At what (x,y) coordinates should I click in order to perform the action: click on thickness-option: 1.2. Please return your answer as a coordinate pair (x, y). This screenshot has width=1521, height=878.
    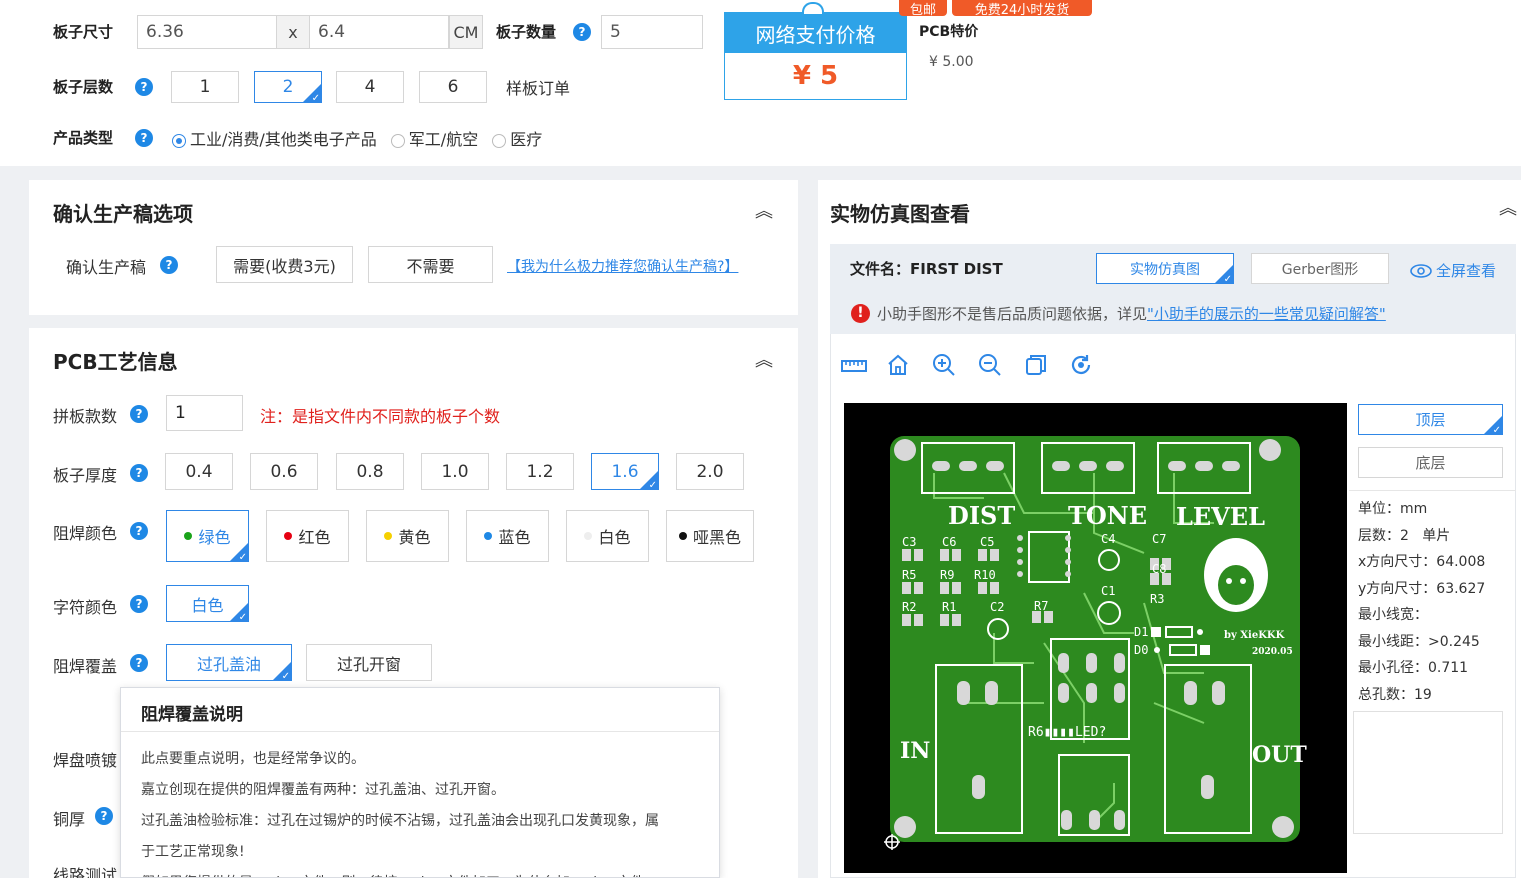
    Looking at the image, I should click on (540, 471).